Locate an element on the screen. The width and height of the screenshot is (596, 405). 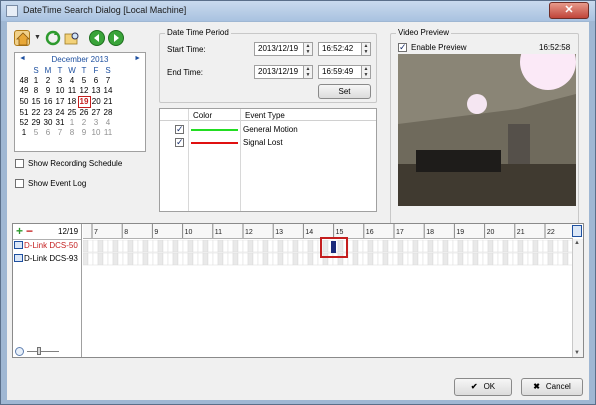
calendar-day: 9 is located at coordinates (48, 91).